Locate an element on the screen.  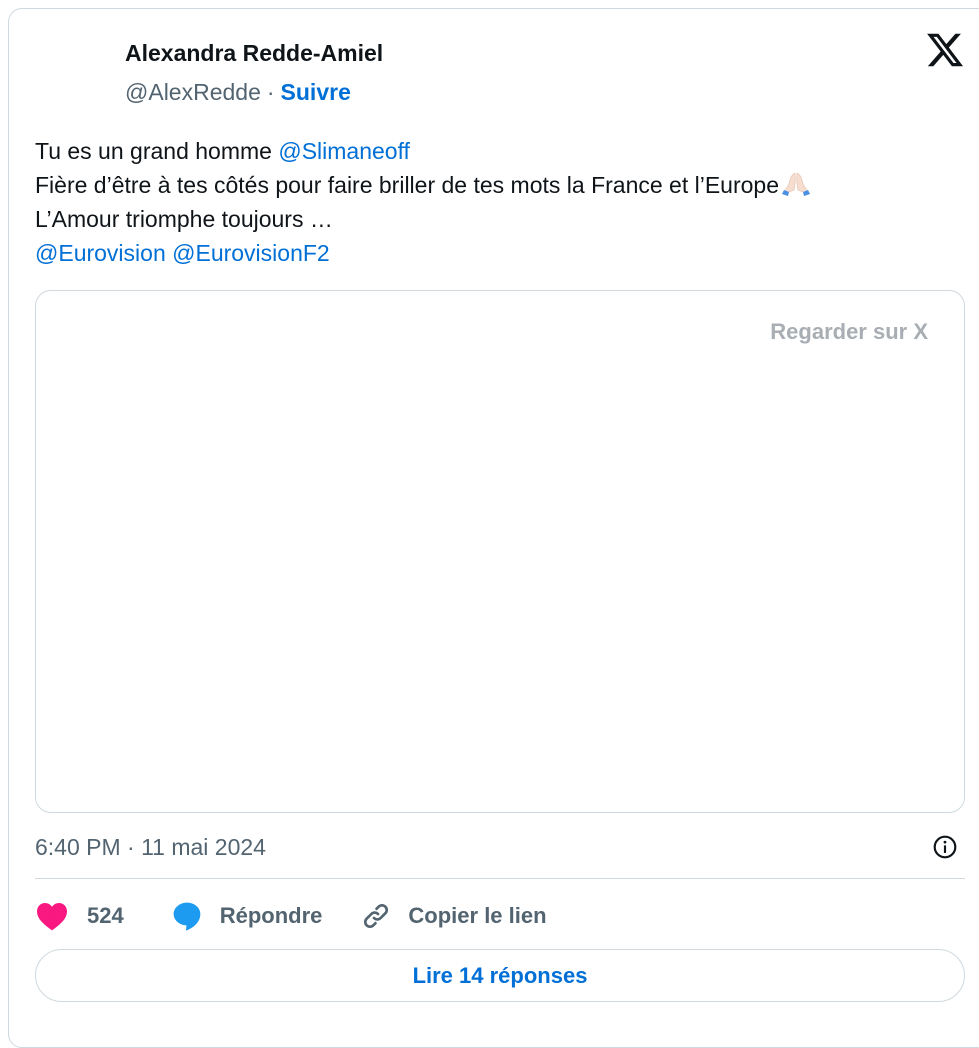
speech-bubble-icon is located at coordinates (187, 916).